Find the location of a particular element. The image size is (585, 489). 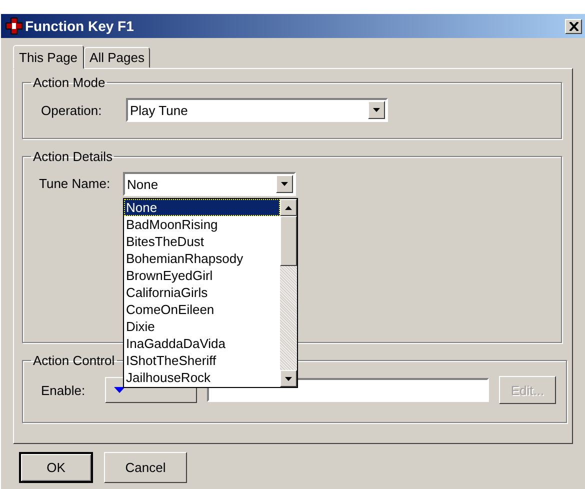

field-label: Enable: is located at coordinates (63, 390).